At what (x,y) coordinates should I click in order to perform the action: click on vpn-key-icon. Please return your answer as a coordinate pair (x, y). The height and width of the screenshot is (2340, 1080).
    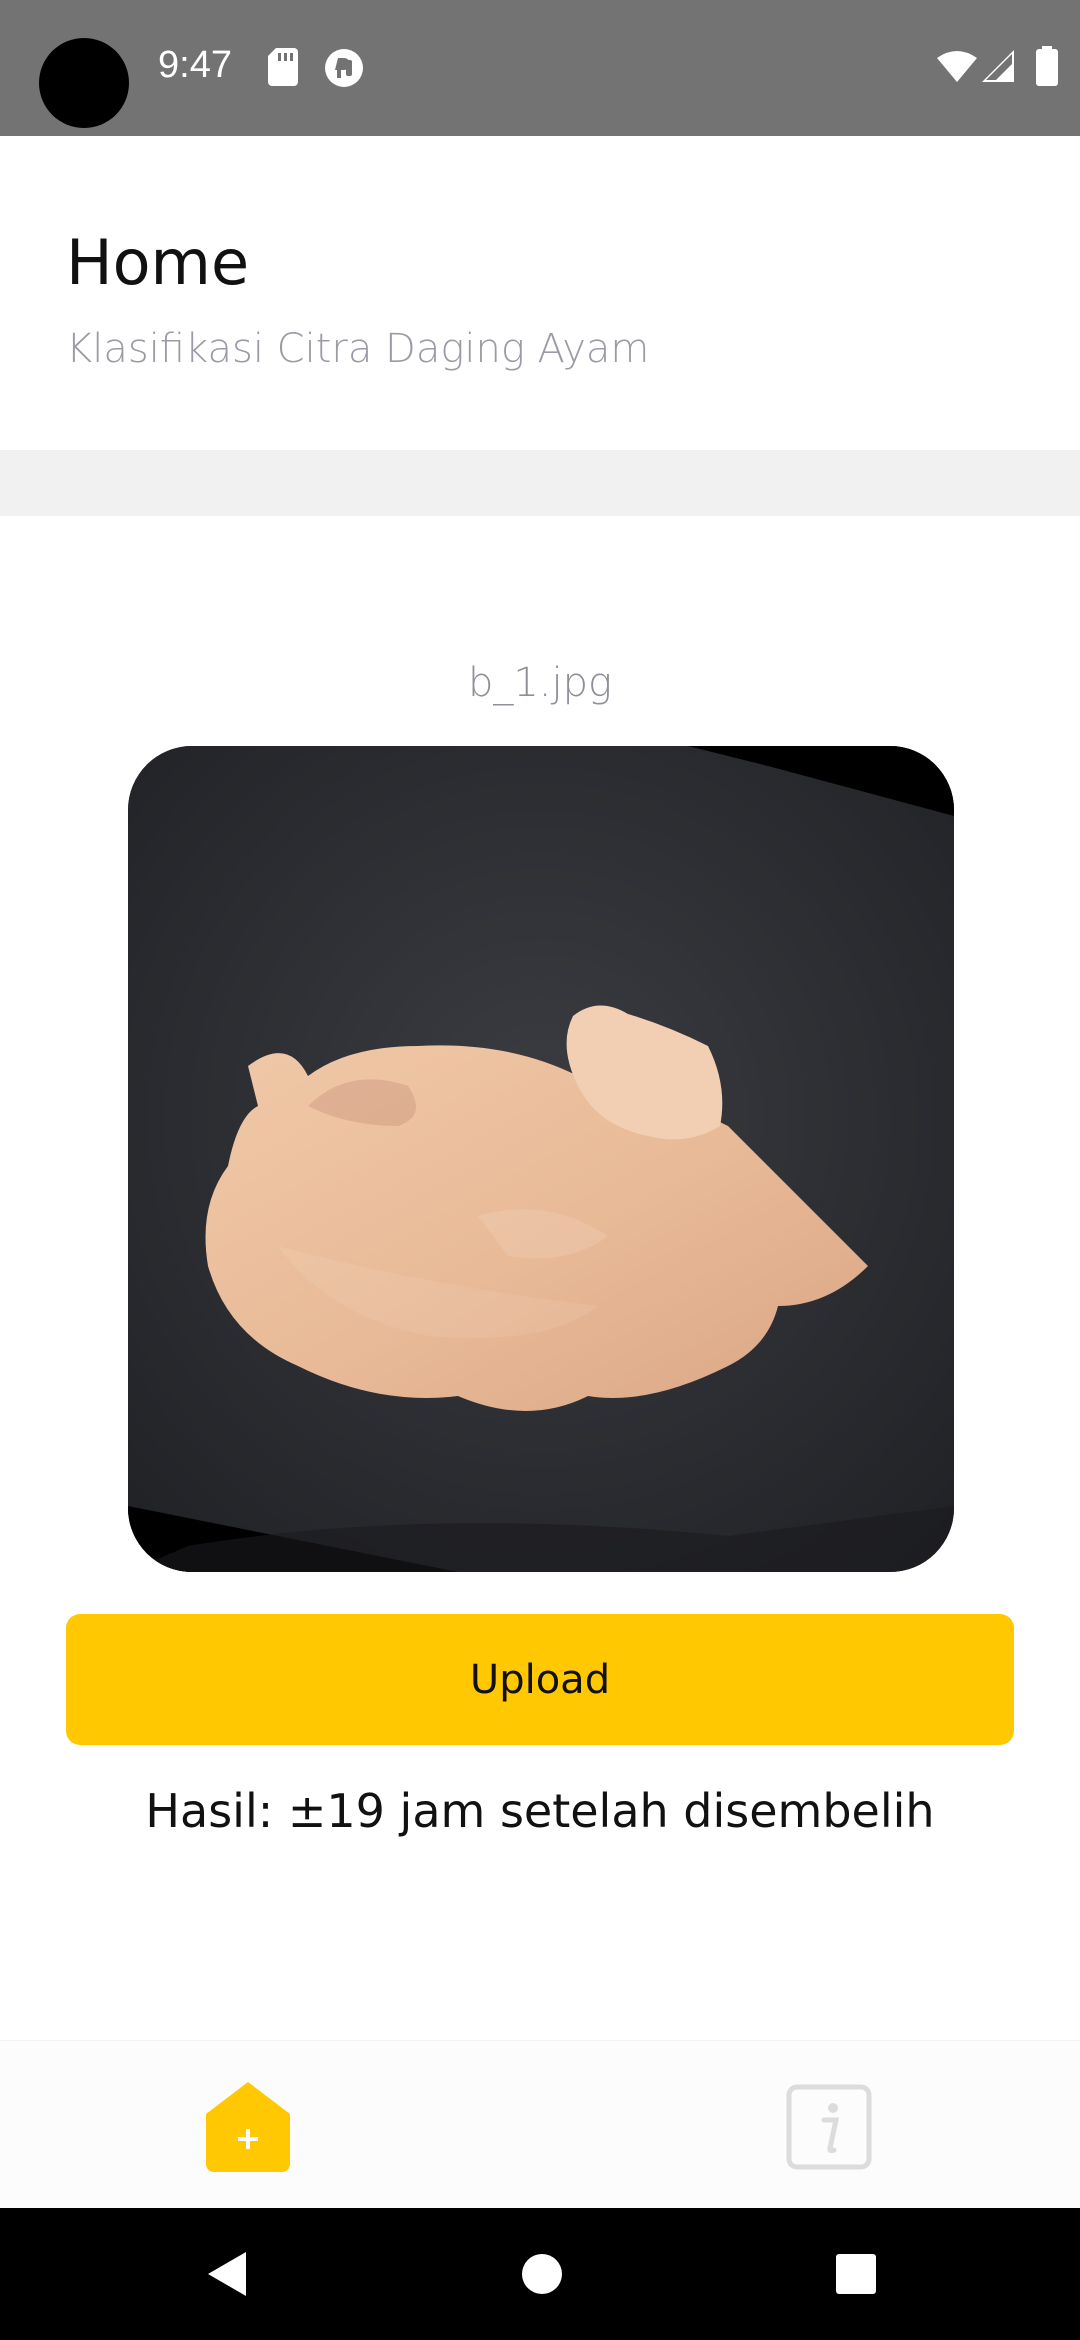
    Looking at the image, I should click on (344, 68).